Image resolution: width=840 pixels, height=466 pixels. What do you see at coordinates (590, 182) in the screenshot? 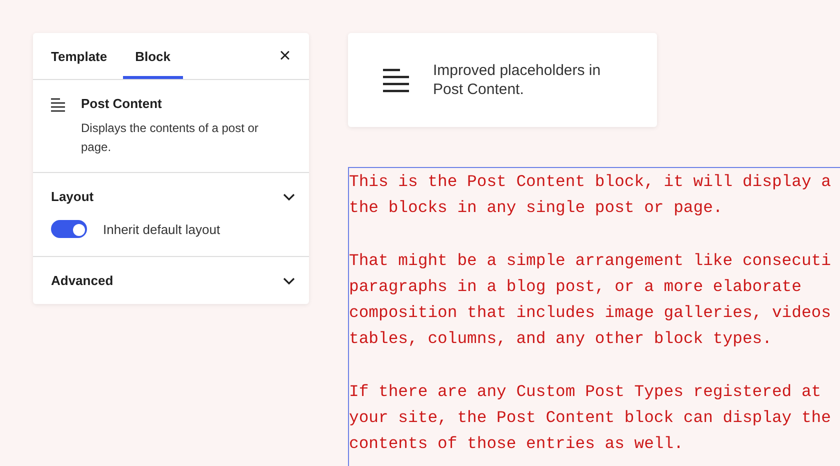
I see `content-line: This is the Post Content block, it will display a` at bounding box center [590, 182].